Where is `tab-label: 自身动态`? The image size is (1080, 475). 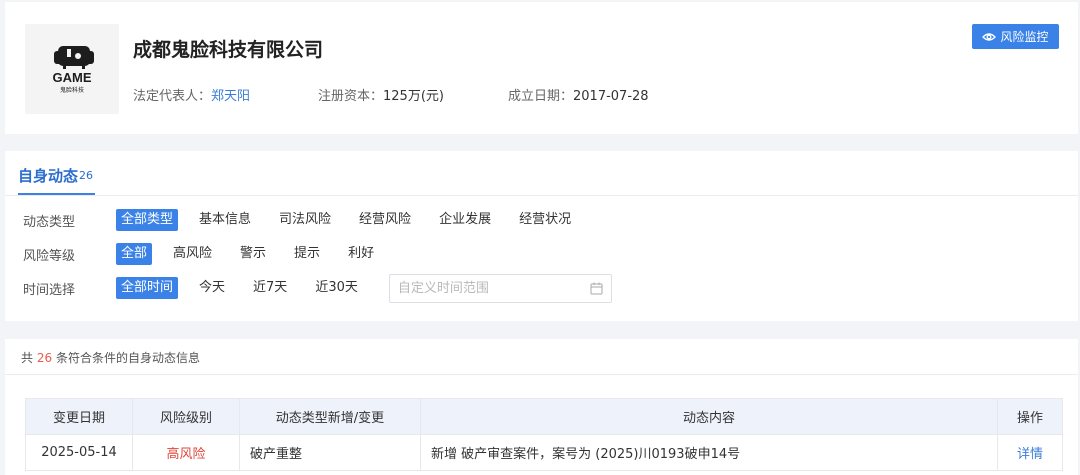 tab-label: 自身动态 is located at coordinates (48, 176).